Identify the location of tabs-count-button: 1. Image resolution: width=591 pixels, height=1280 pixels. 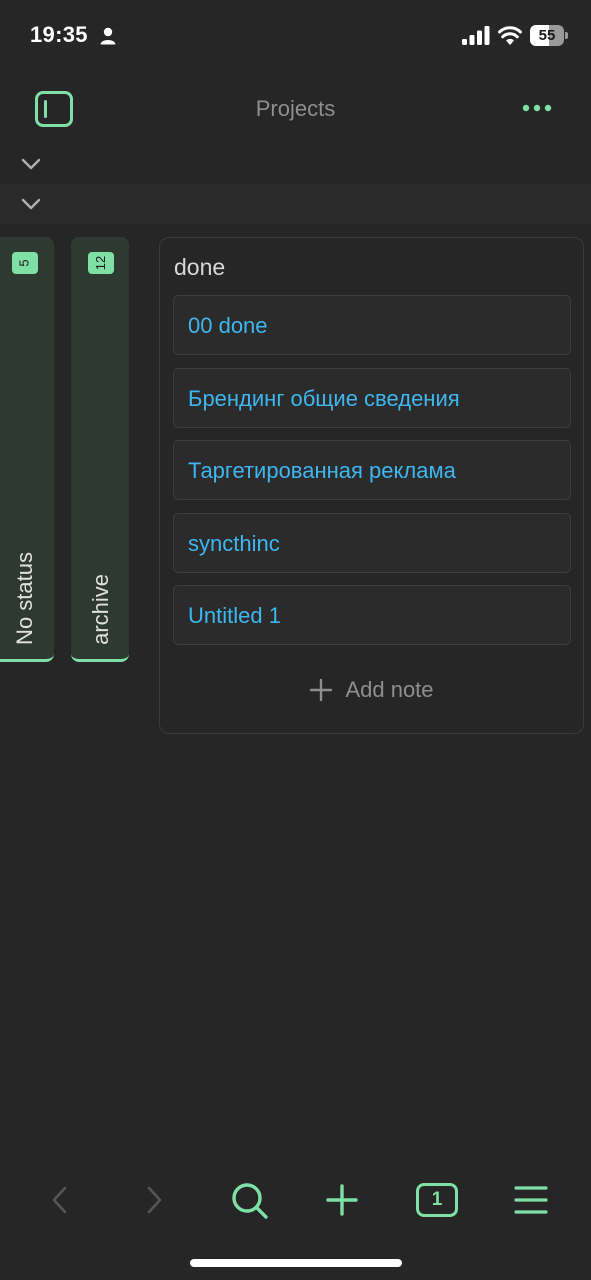
(437, 1200).